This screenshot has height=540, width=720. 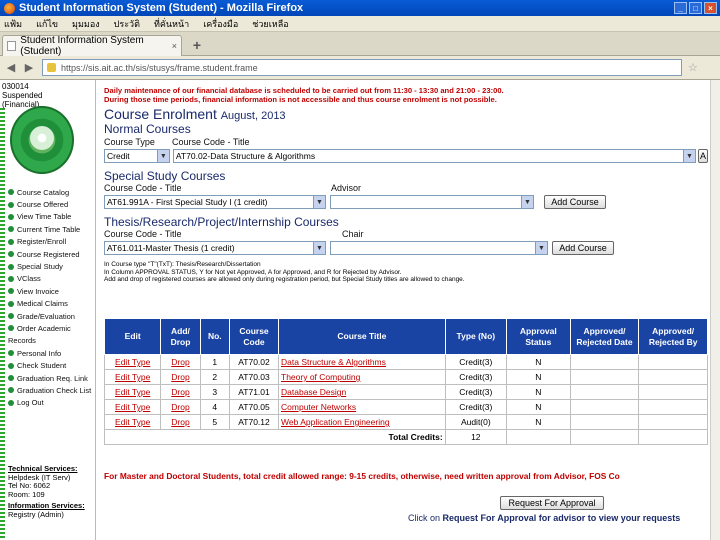 What do you see at coordinates (92, 46) in the screenshot?
I see `tab-sis: Student Information System (Student) ×` at bounding box center [92, 46].